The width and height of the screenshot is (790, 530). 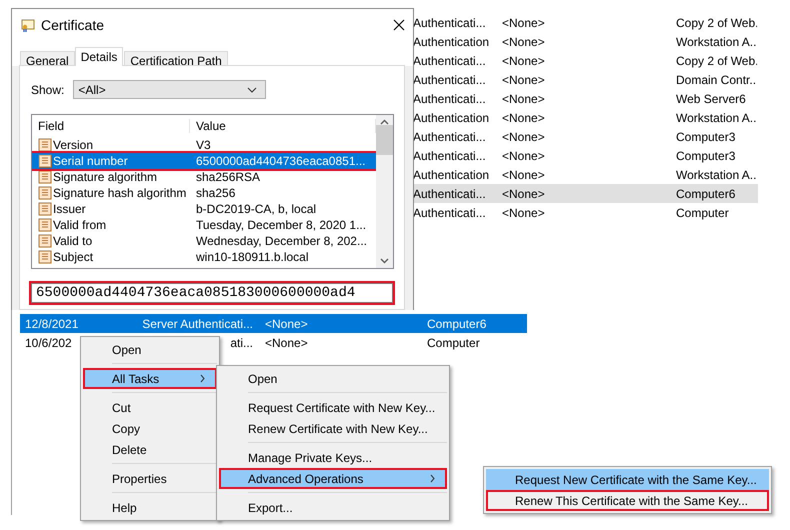 I want to click on field-name: Signature hash algorithm, so click(x=119, y=193).